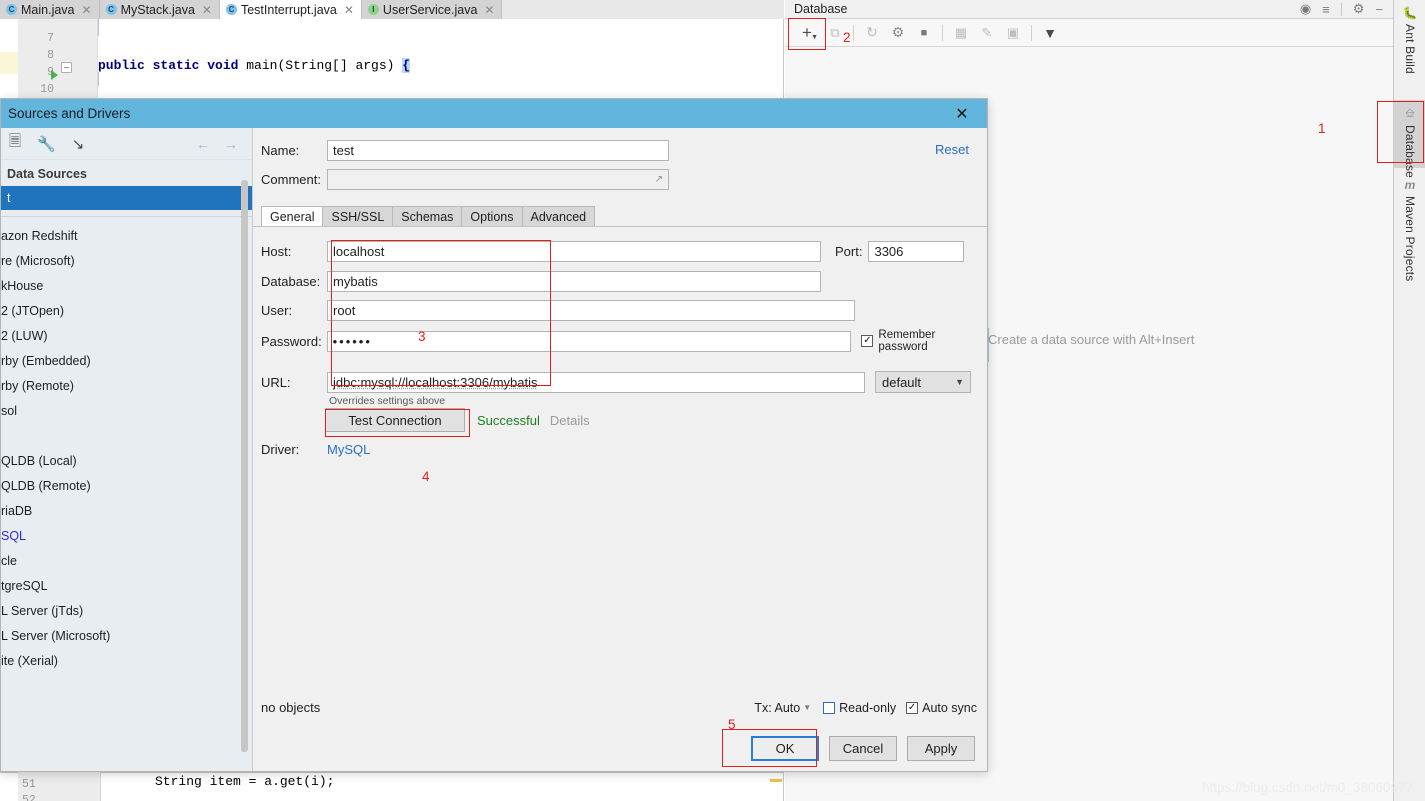 The height and width of the screenshot is (801, 1425). I want to click on editor-tab-testinterrupt: C TestInterrupt.java ✕, so click(290, 9).